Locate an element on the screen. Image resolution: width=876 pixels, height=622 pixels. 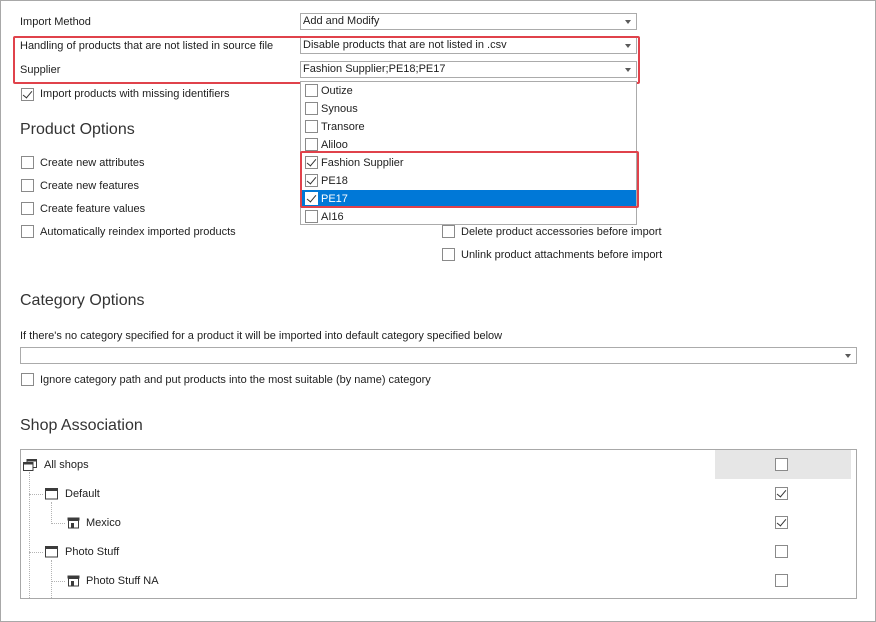
import-method-select: Add and Modify is located at coordinates (468, 21).